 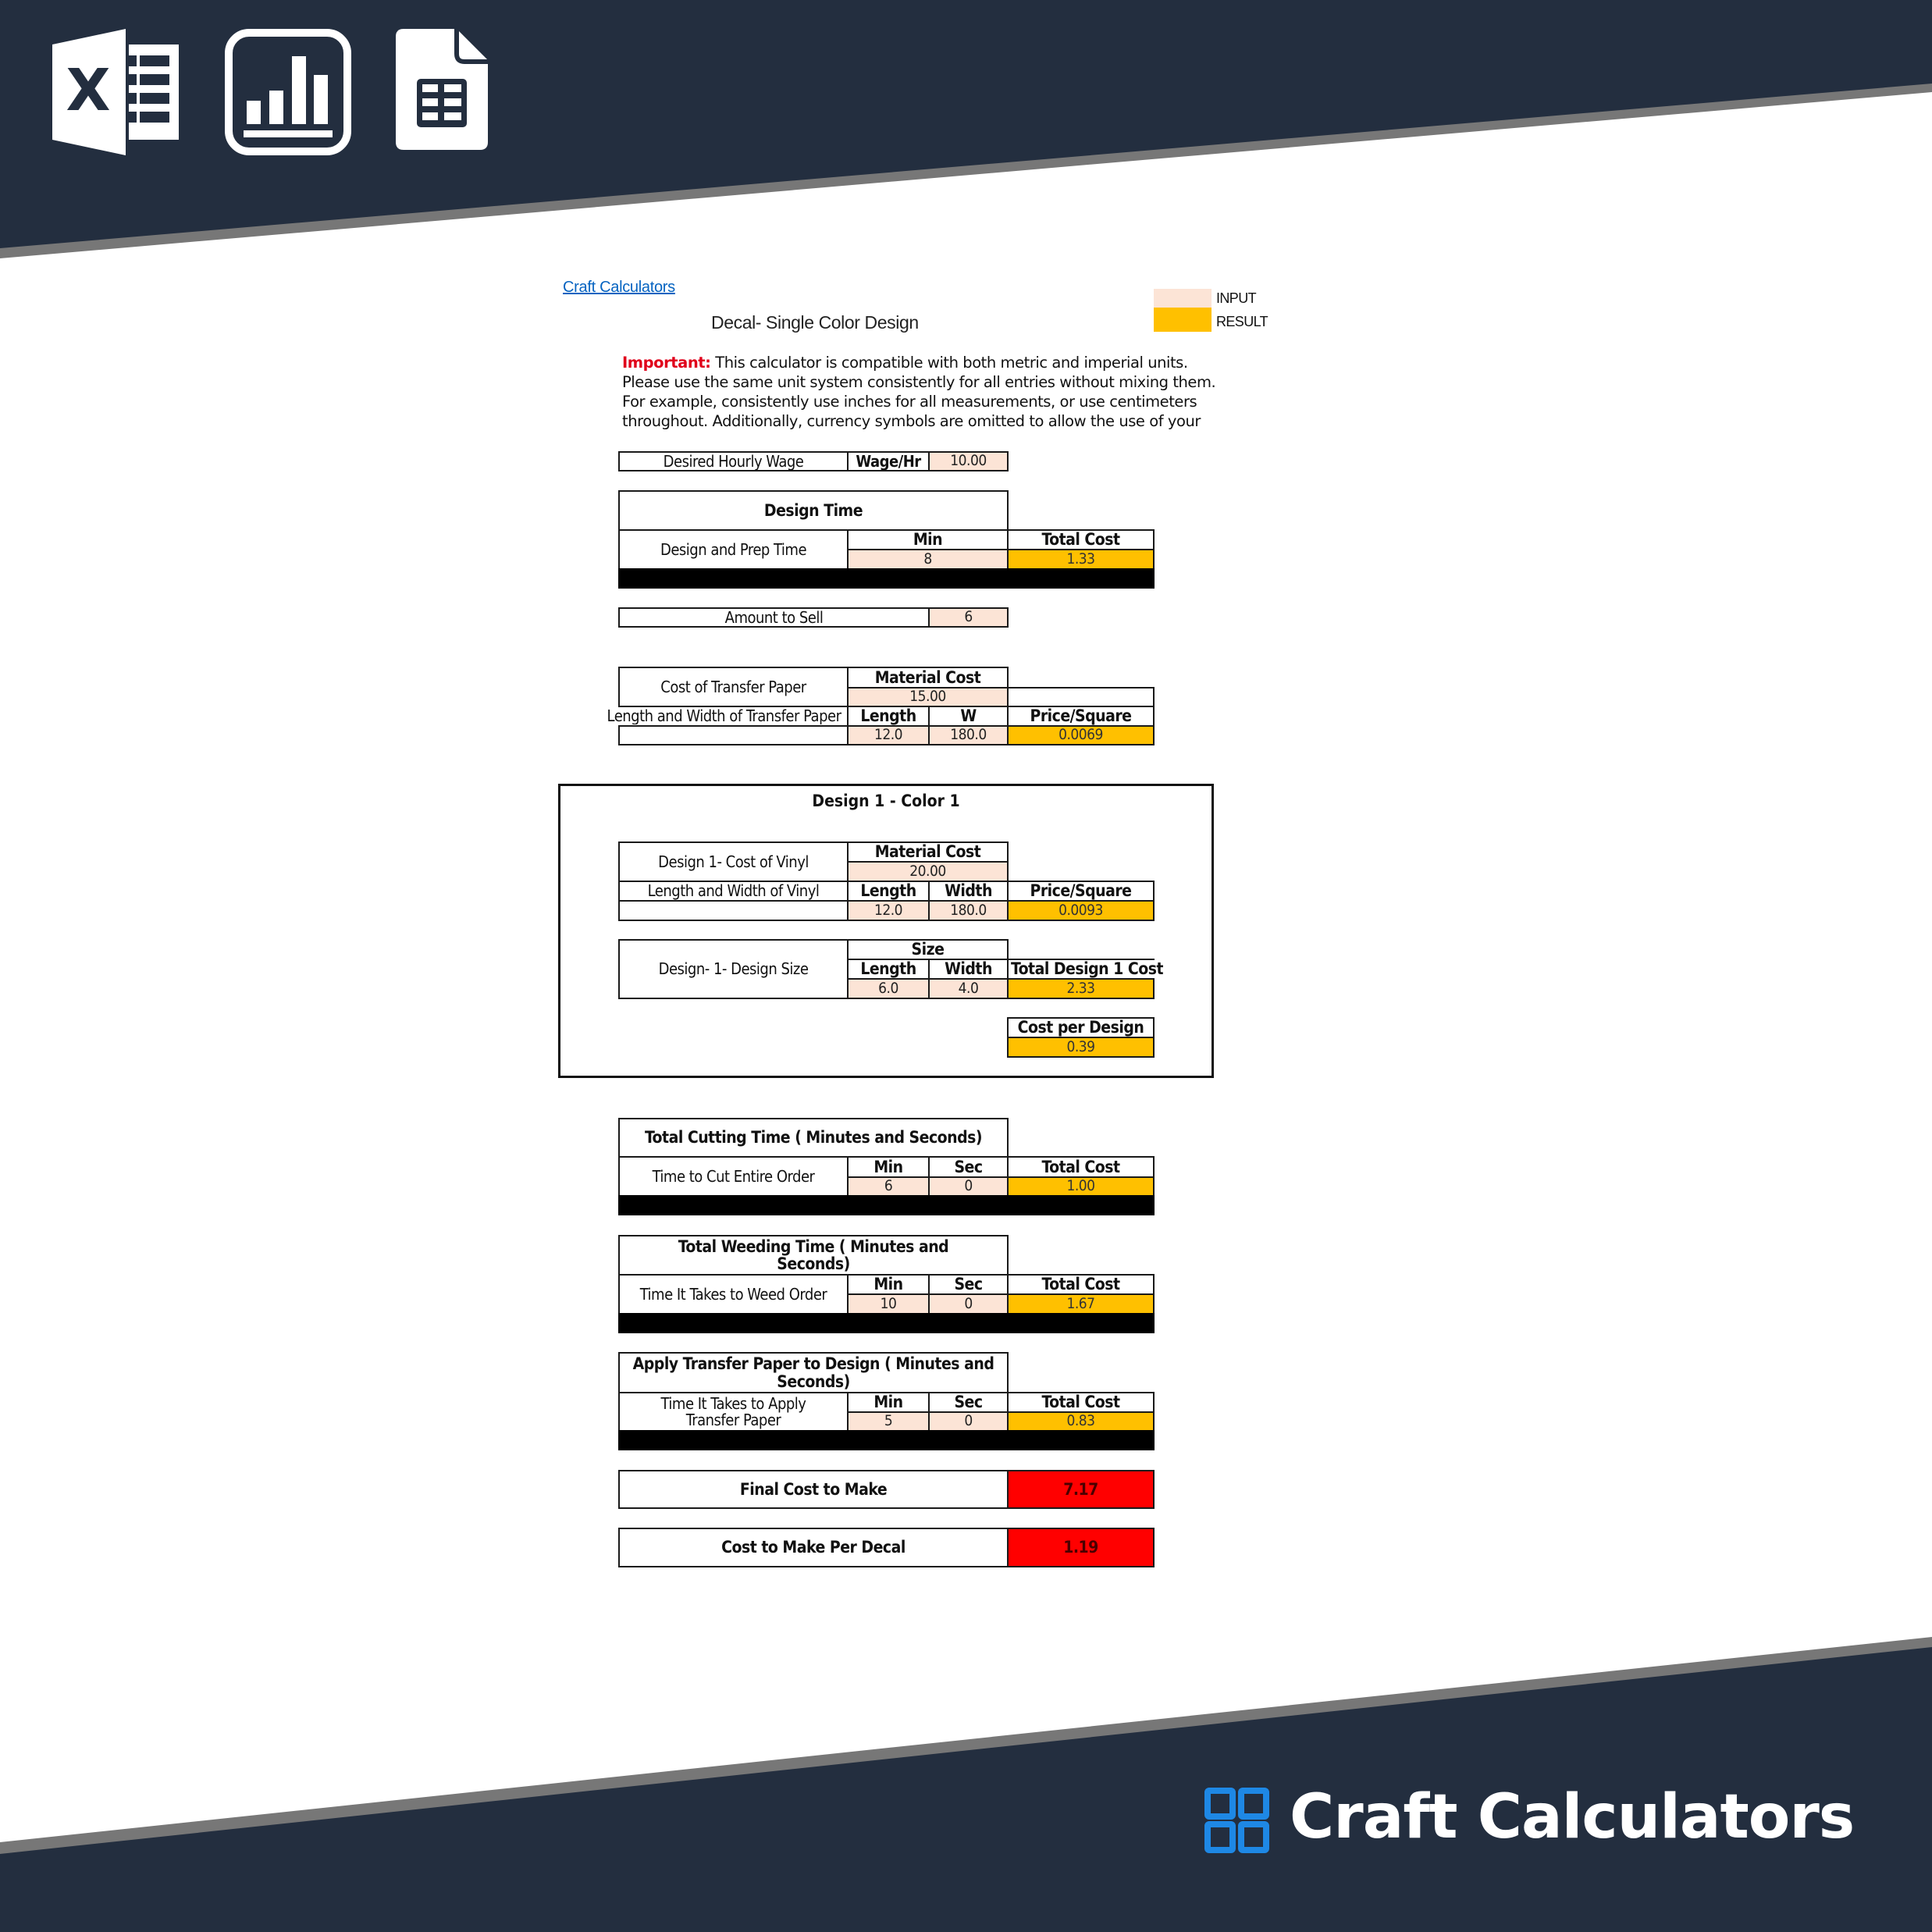 I want to click on cost-per-design: 0.39, so click(x=1081, y=1047).